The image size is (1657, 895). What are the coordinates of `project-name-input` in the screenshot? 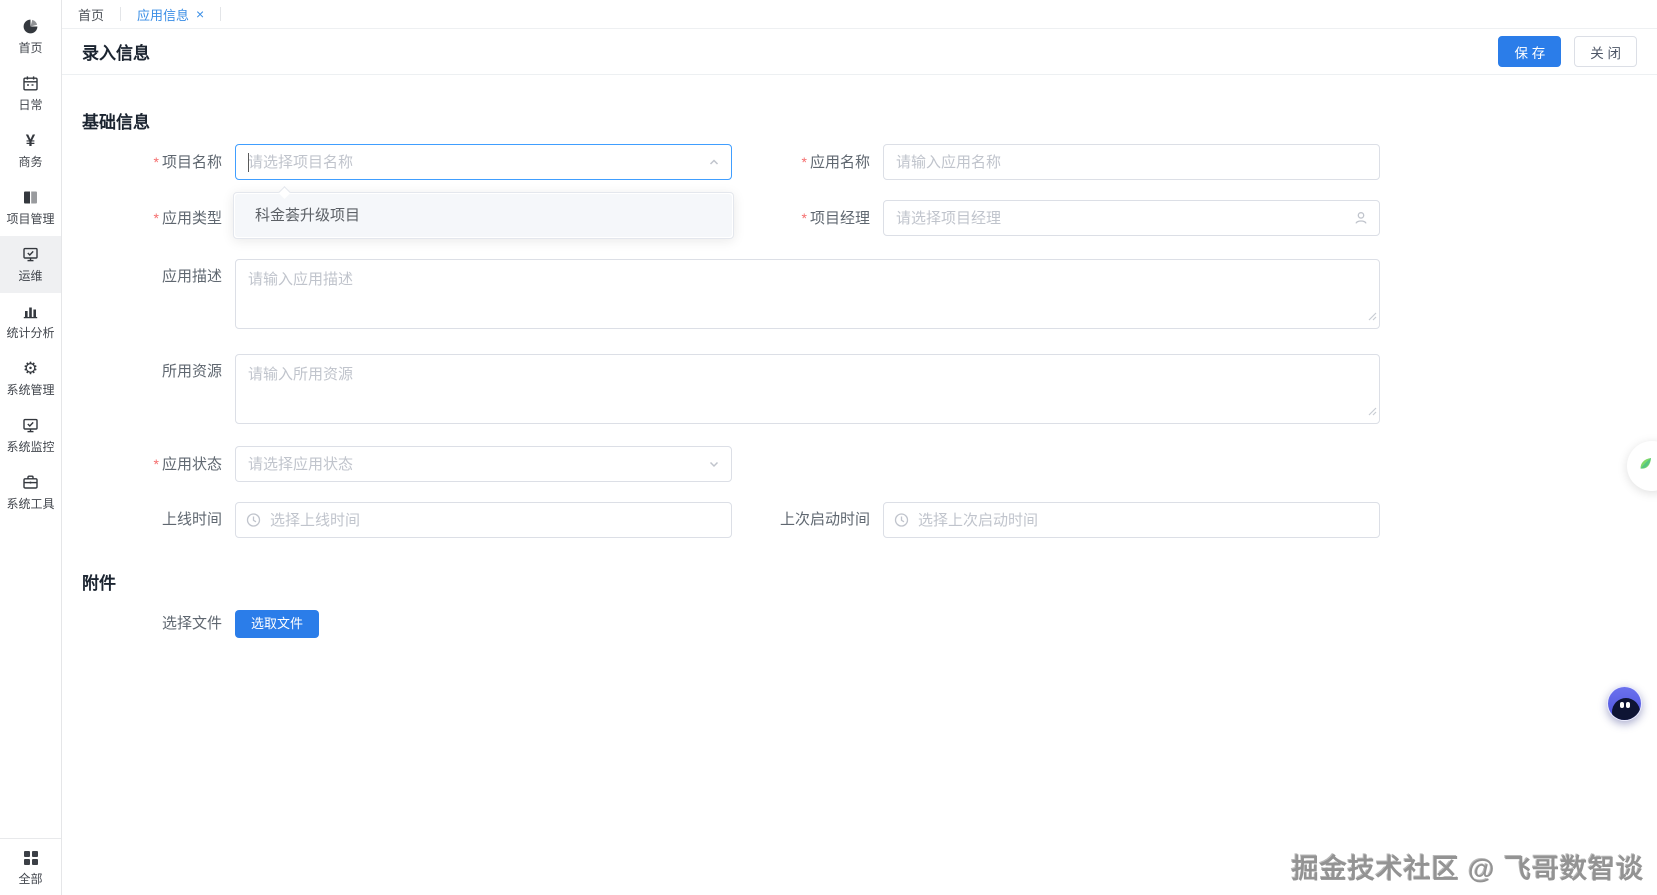 It's located at (483, 162).